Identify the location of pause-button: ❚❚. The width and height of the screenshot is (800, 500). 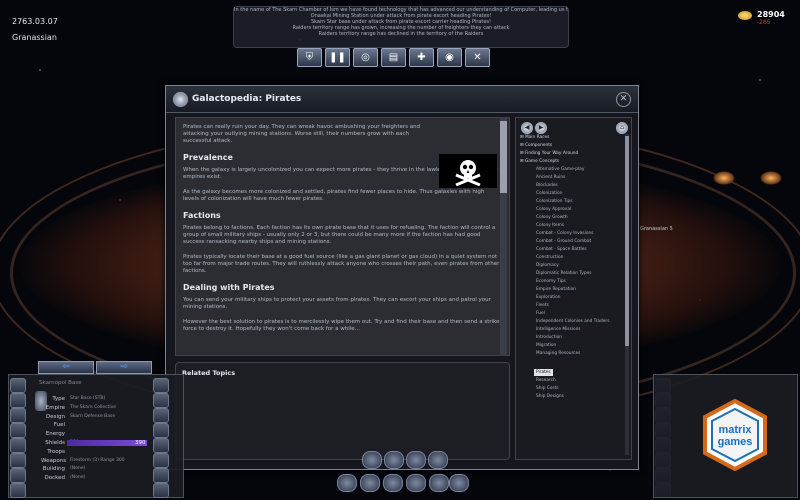
(337, 57).